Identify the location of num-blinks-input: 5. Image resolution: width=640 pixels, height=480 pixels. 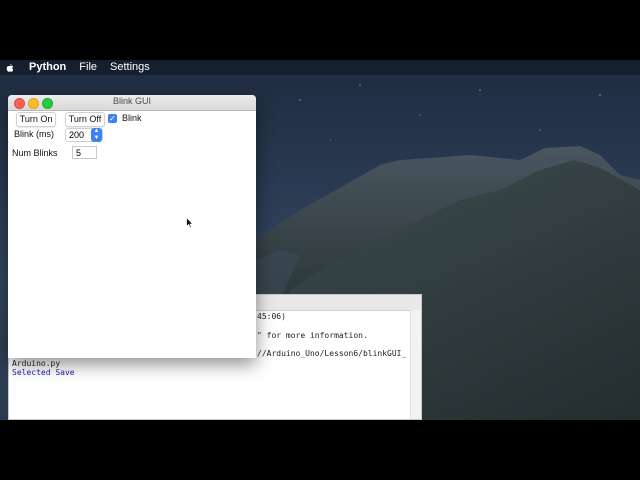
(84, 152).